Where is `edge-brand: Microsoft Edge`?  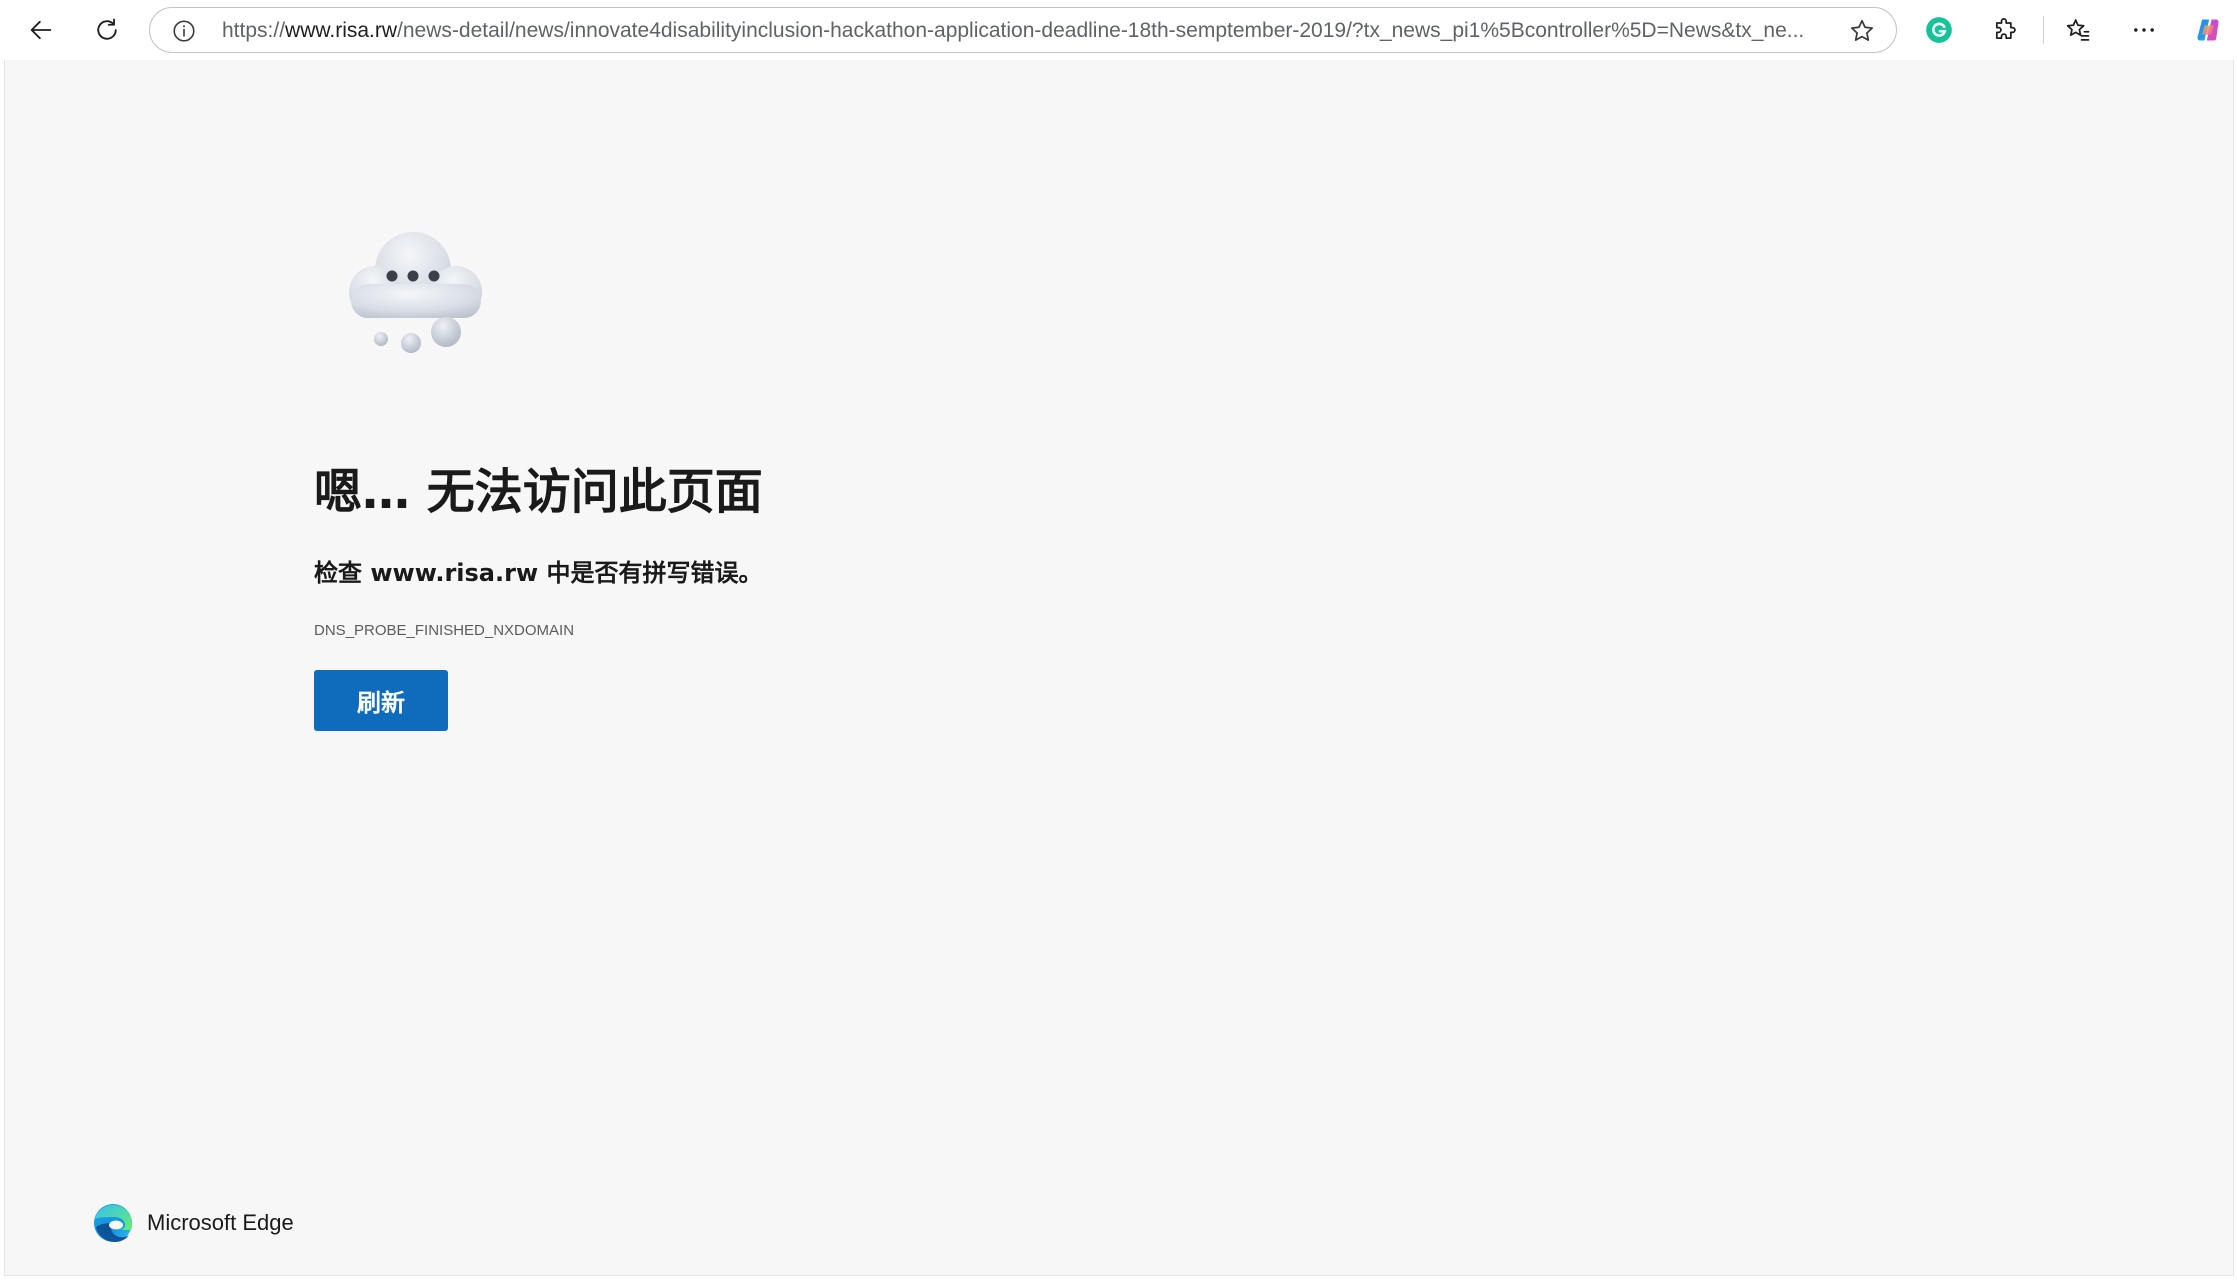 edge-brand: Microsoft Edge is located at coordinates (193, 1223).